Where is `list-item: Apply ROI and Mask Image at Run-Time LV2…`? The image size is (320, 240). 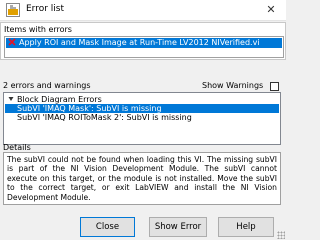 list-item: Apply ROI and Mask Image at Run-Time LV2… is located at coordinates (144, 43).